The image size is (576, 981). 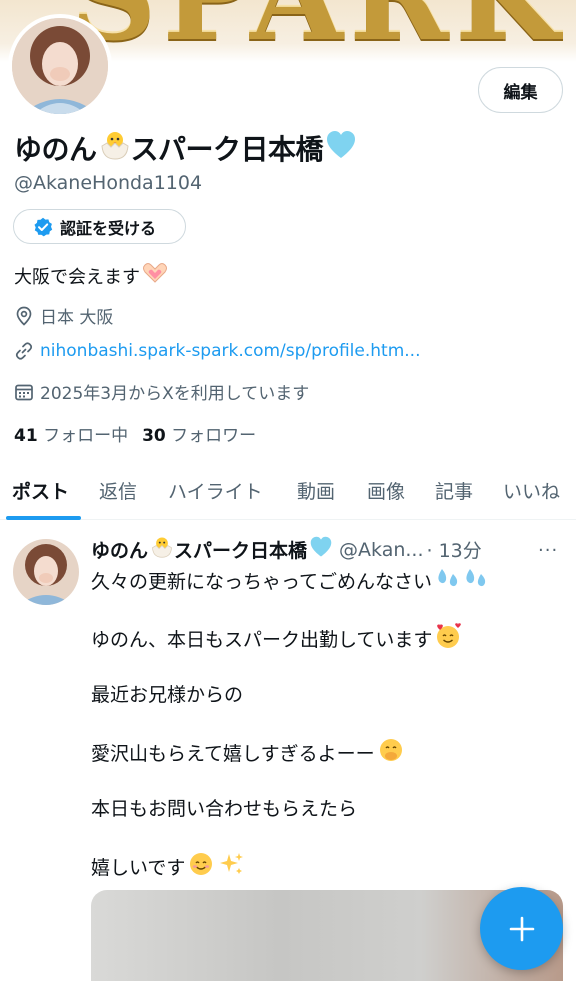 I want to click on post-line: 愛沢山もらえて嬉しすぎるよーー, so click(x=248, y=752).